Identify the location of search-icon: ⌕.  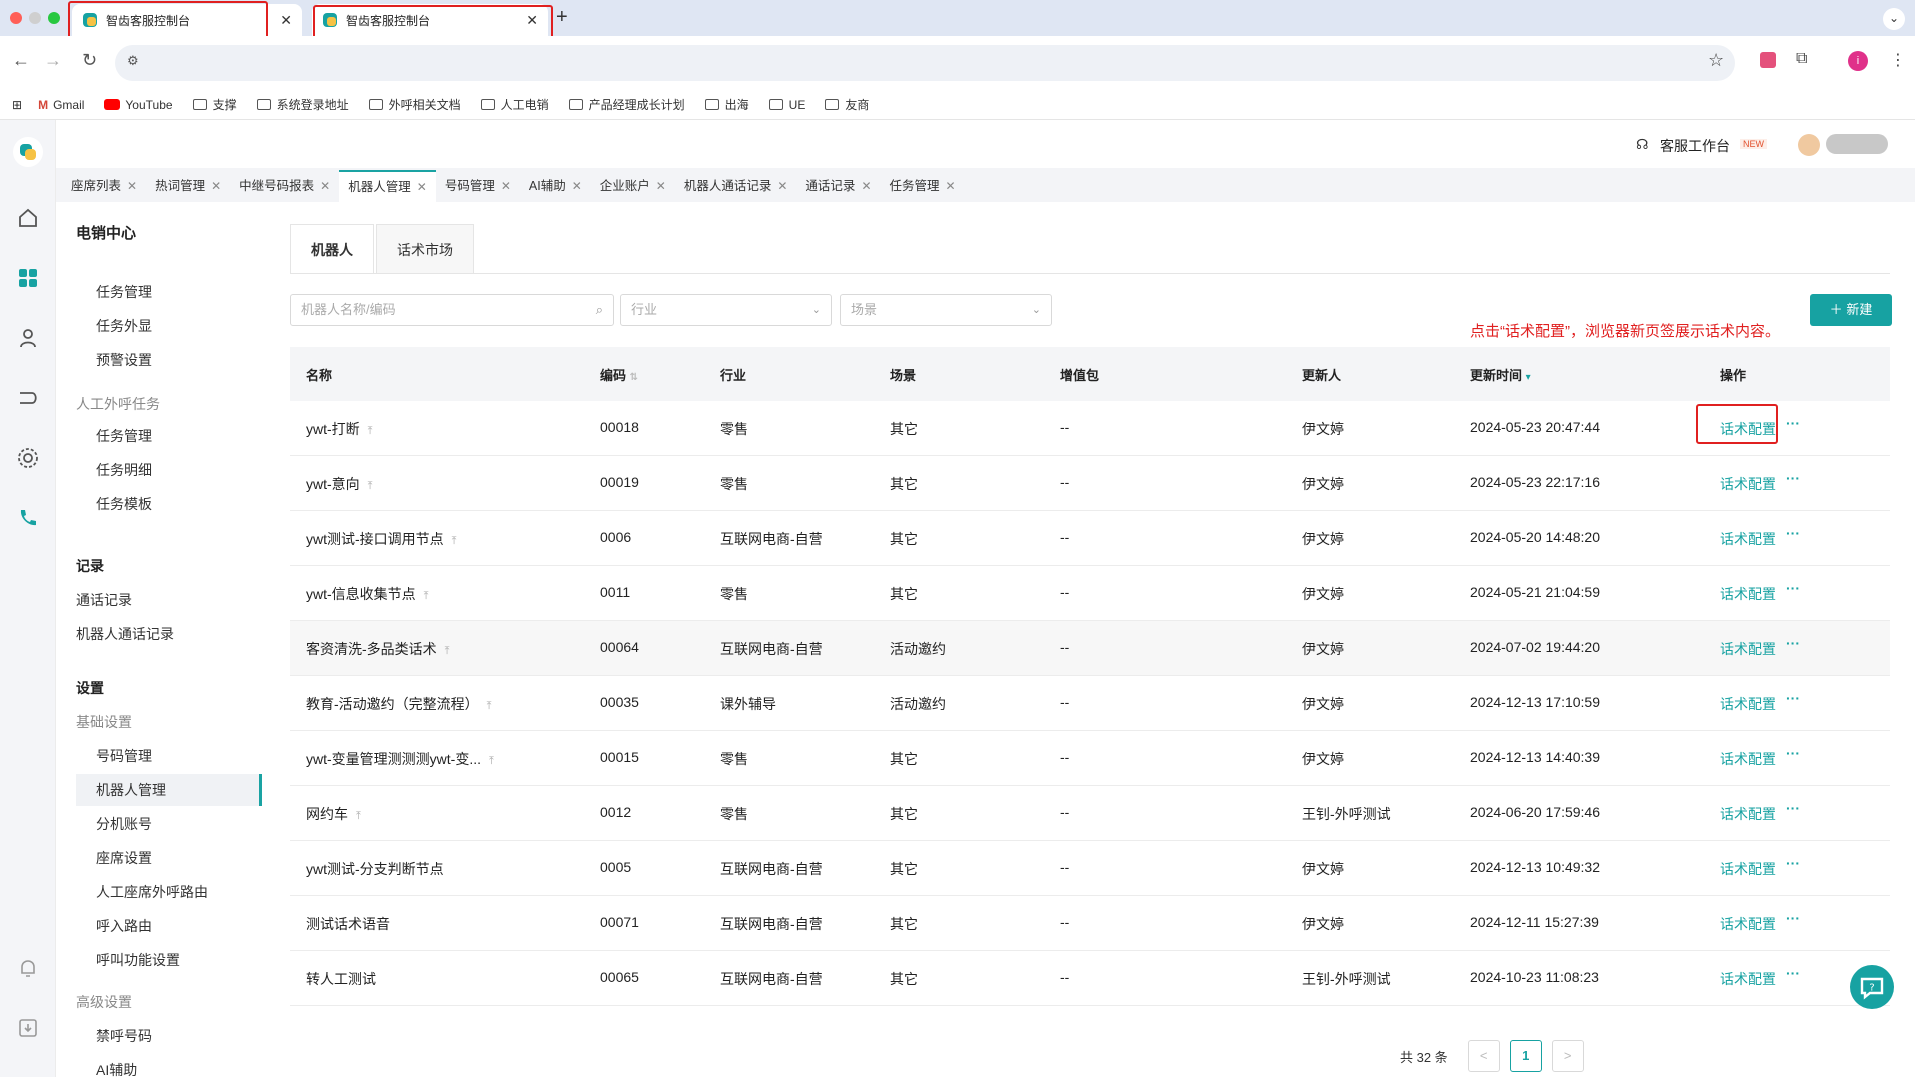
(599, 310).